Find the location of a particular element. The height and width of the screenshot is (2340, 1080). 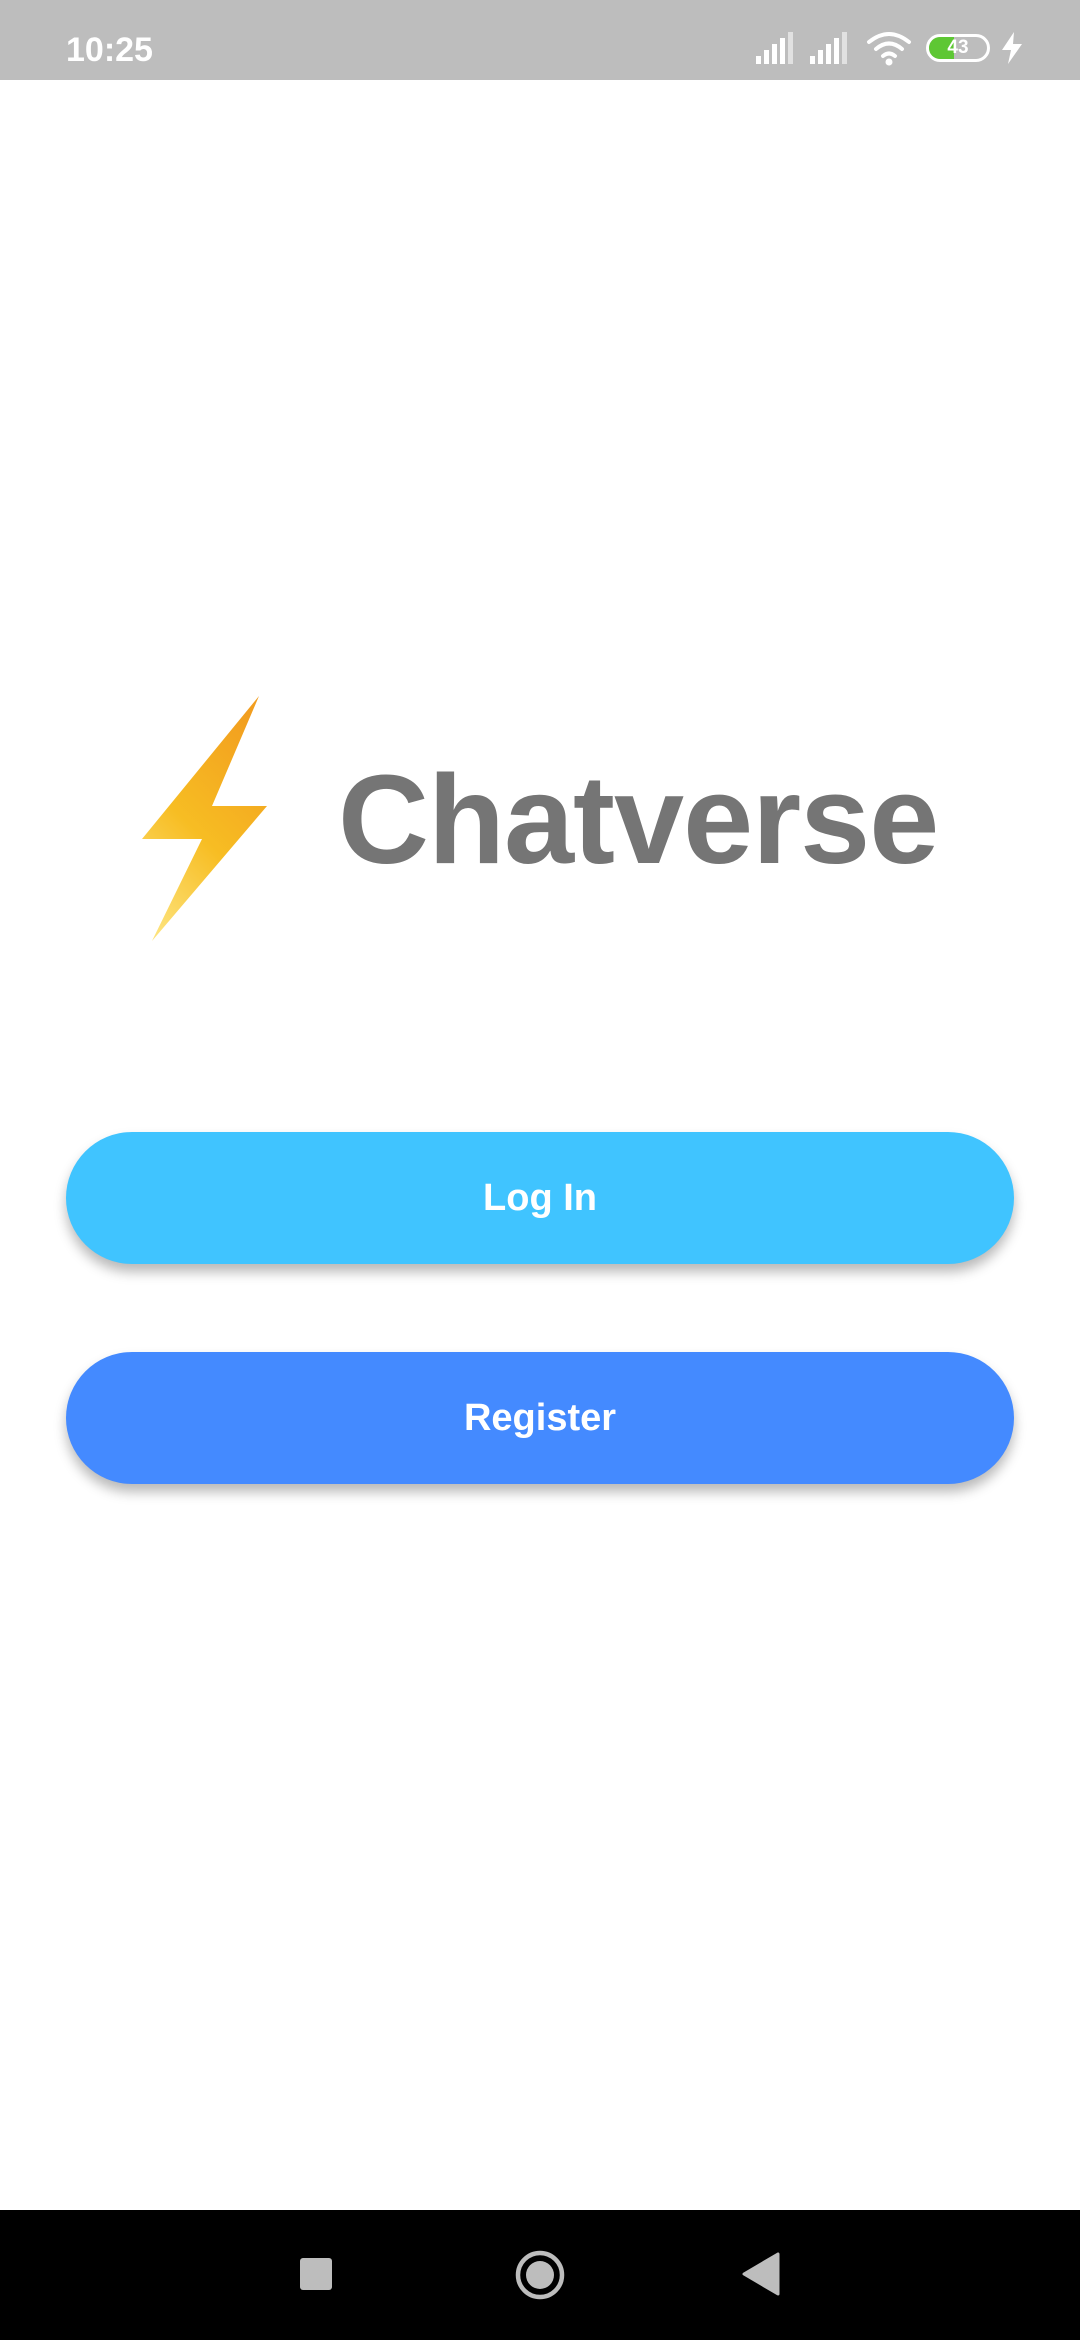

back-triangle-icon is located at coordinates (761, 2274).